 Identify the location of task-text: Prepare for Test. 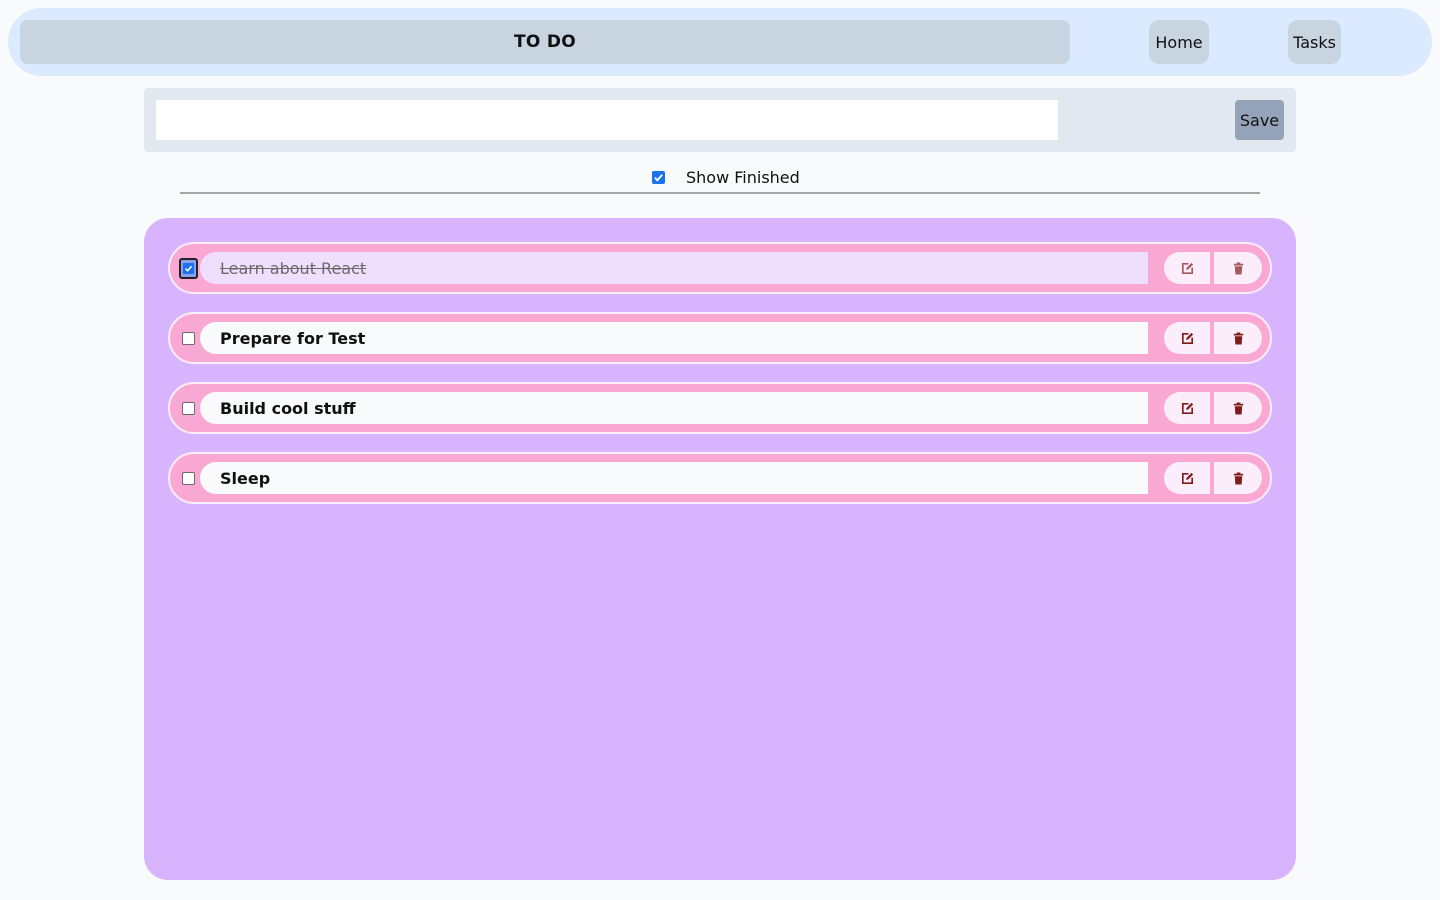
(674, 338).